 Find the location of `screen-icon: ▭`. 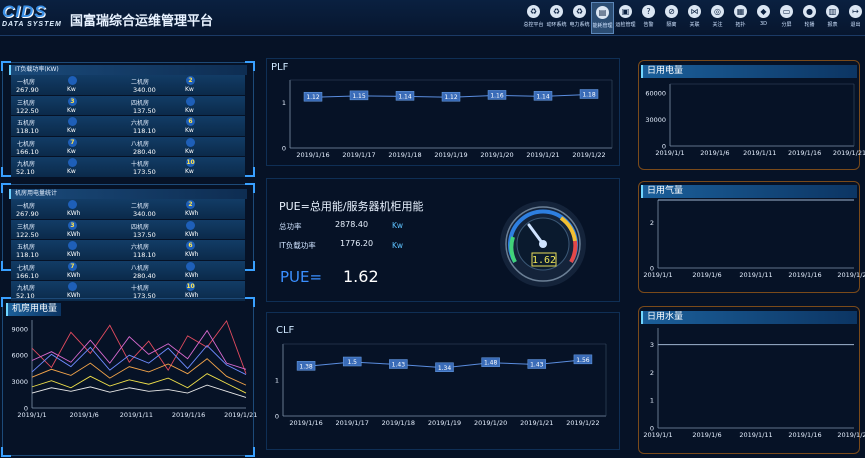

screen-icon: ▭ is located at coordinates (786, 11).